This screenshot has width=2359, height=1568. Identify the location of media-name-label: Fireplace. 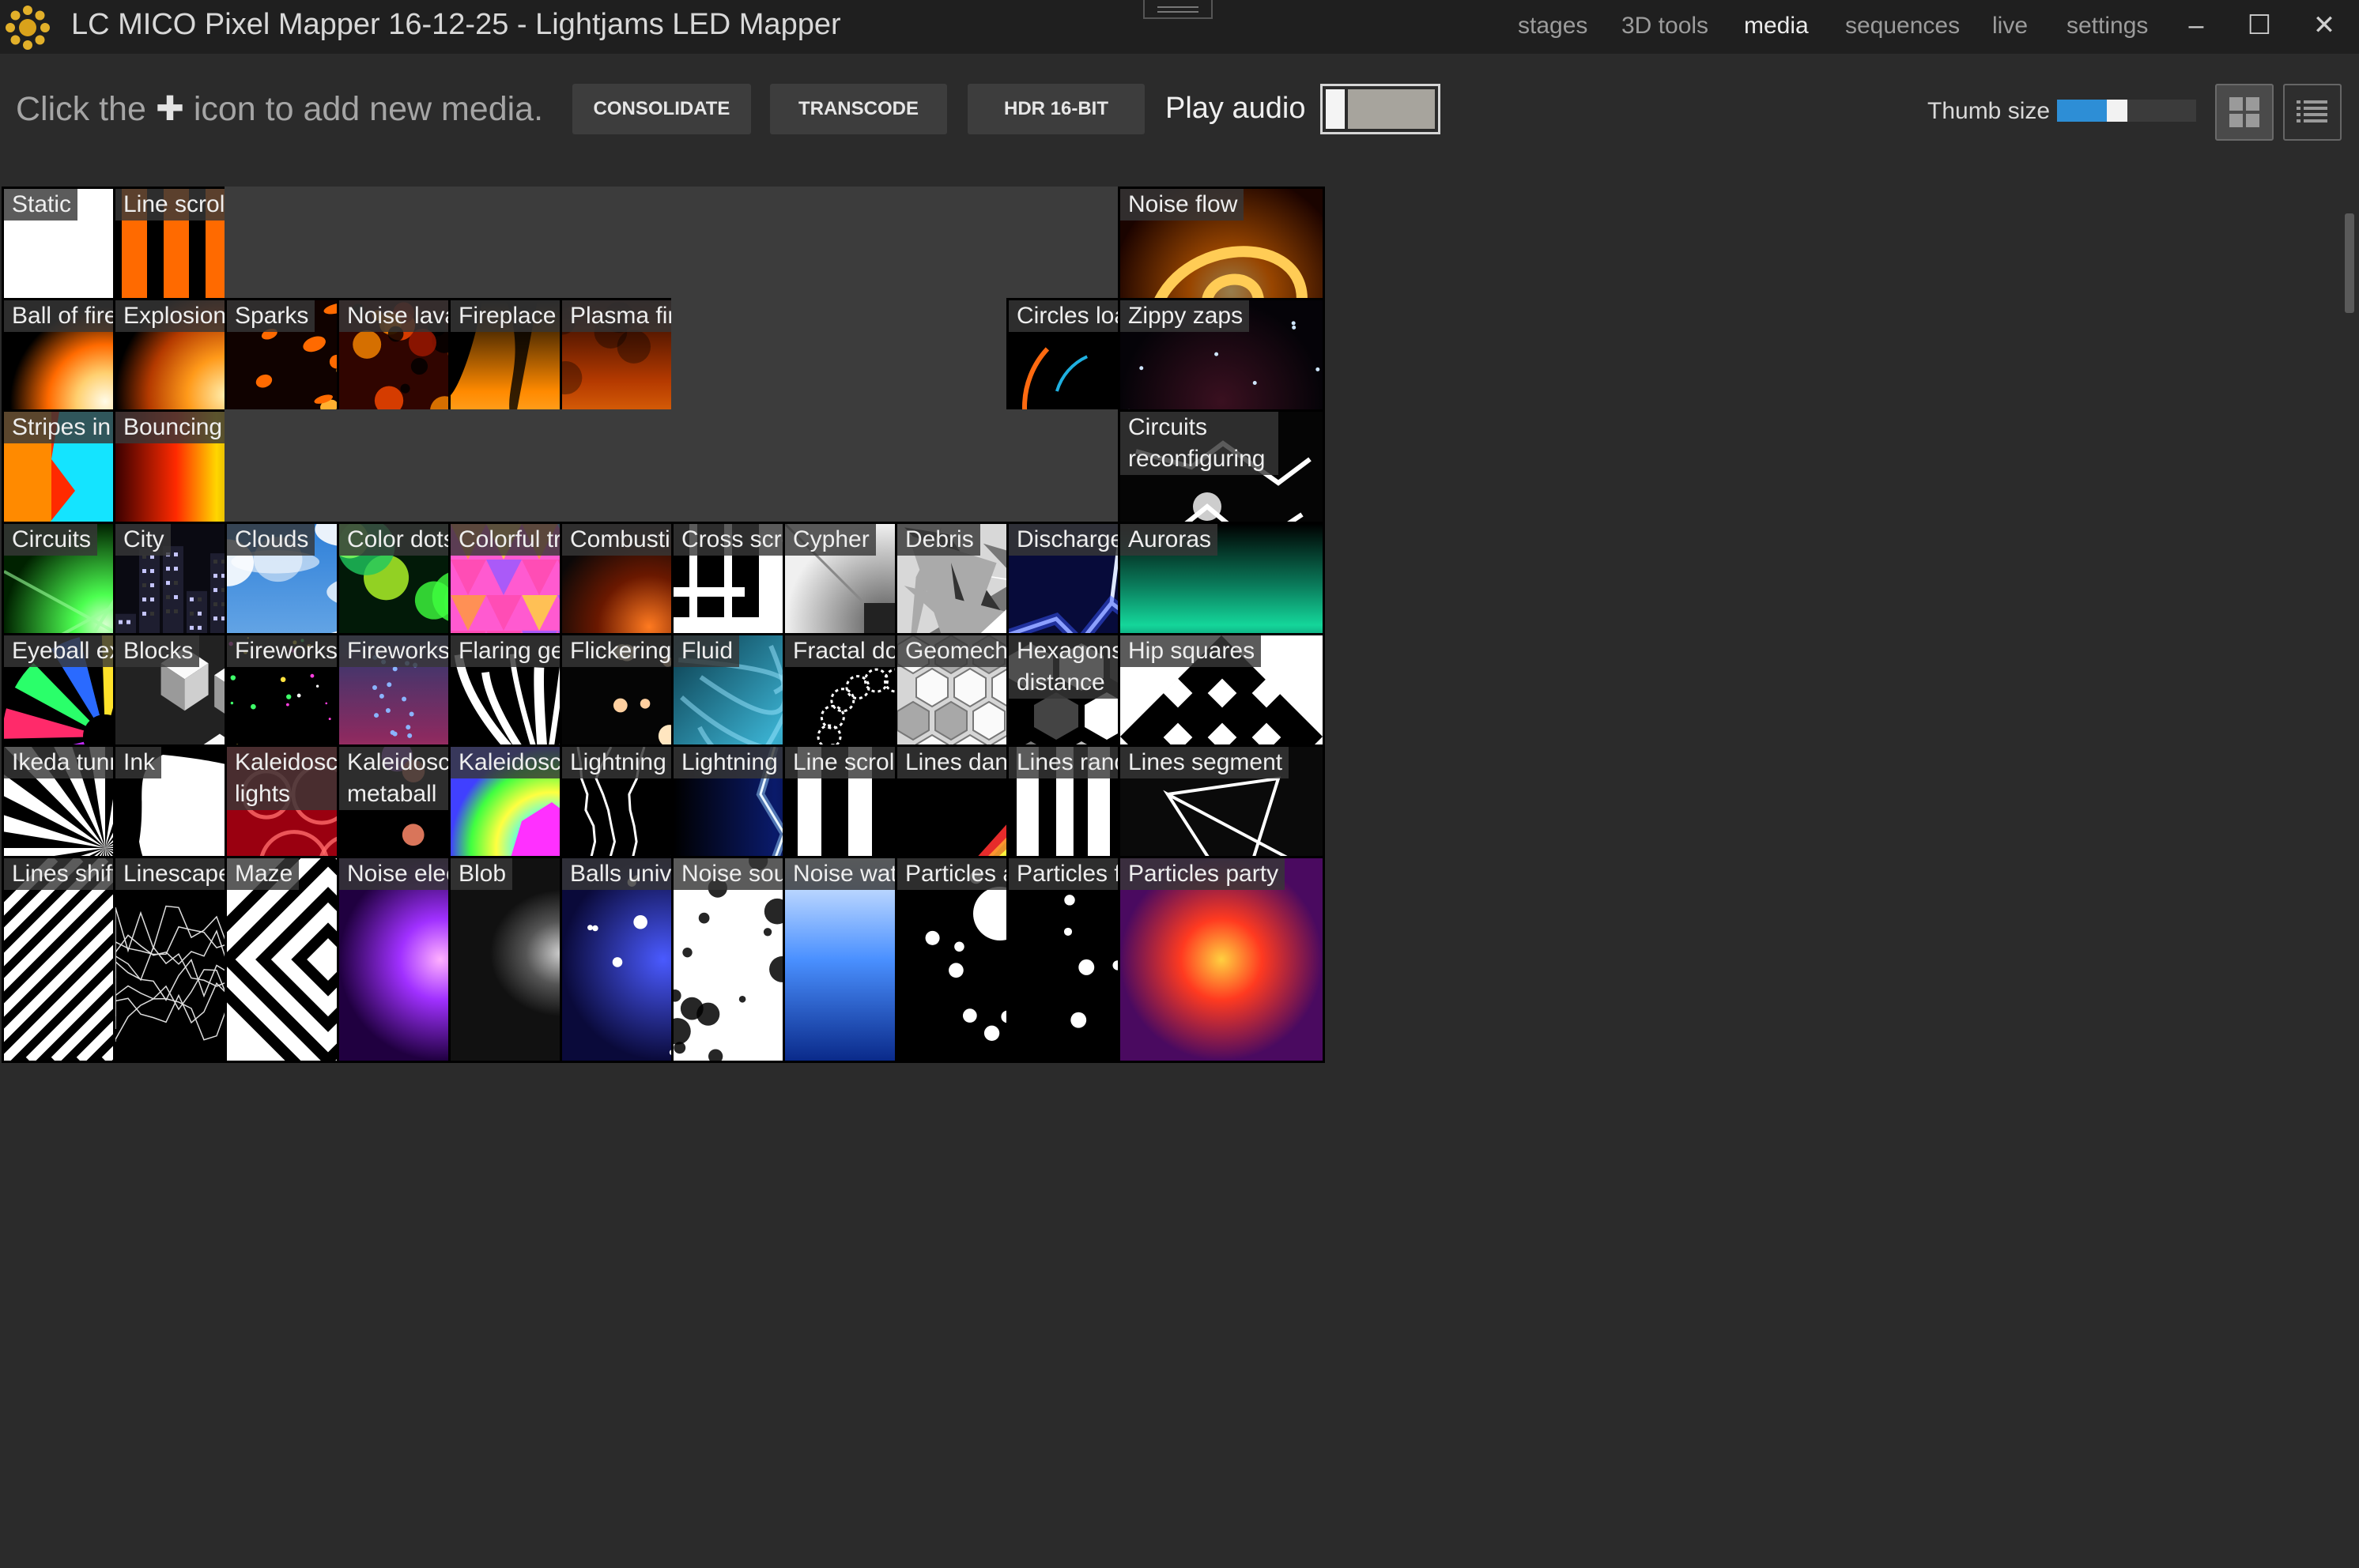
(507, 316).